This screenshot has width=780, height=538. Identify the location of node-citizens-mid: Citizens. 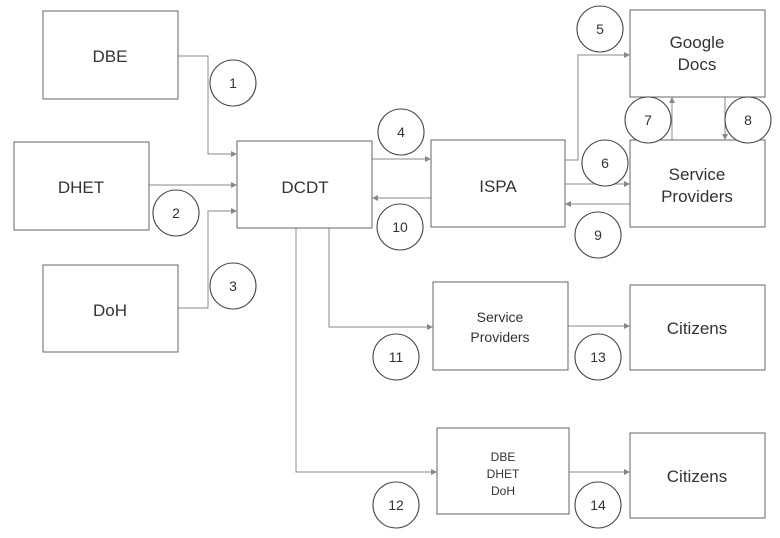
(697, 327).